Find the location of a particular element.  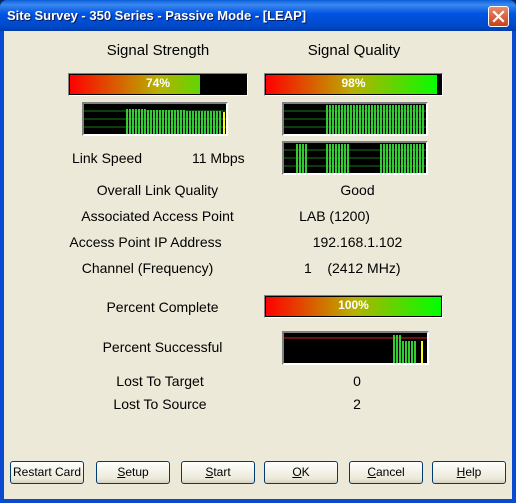

percent-complete-label: Percent Complete is located at coordinates (162, 307).